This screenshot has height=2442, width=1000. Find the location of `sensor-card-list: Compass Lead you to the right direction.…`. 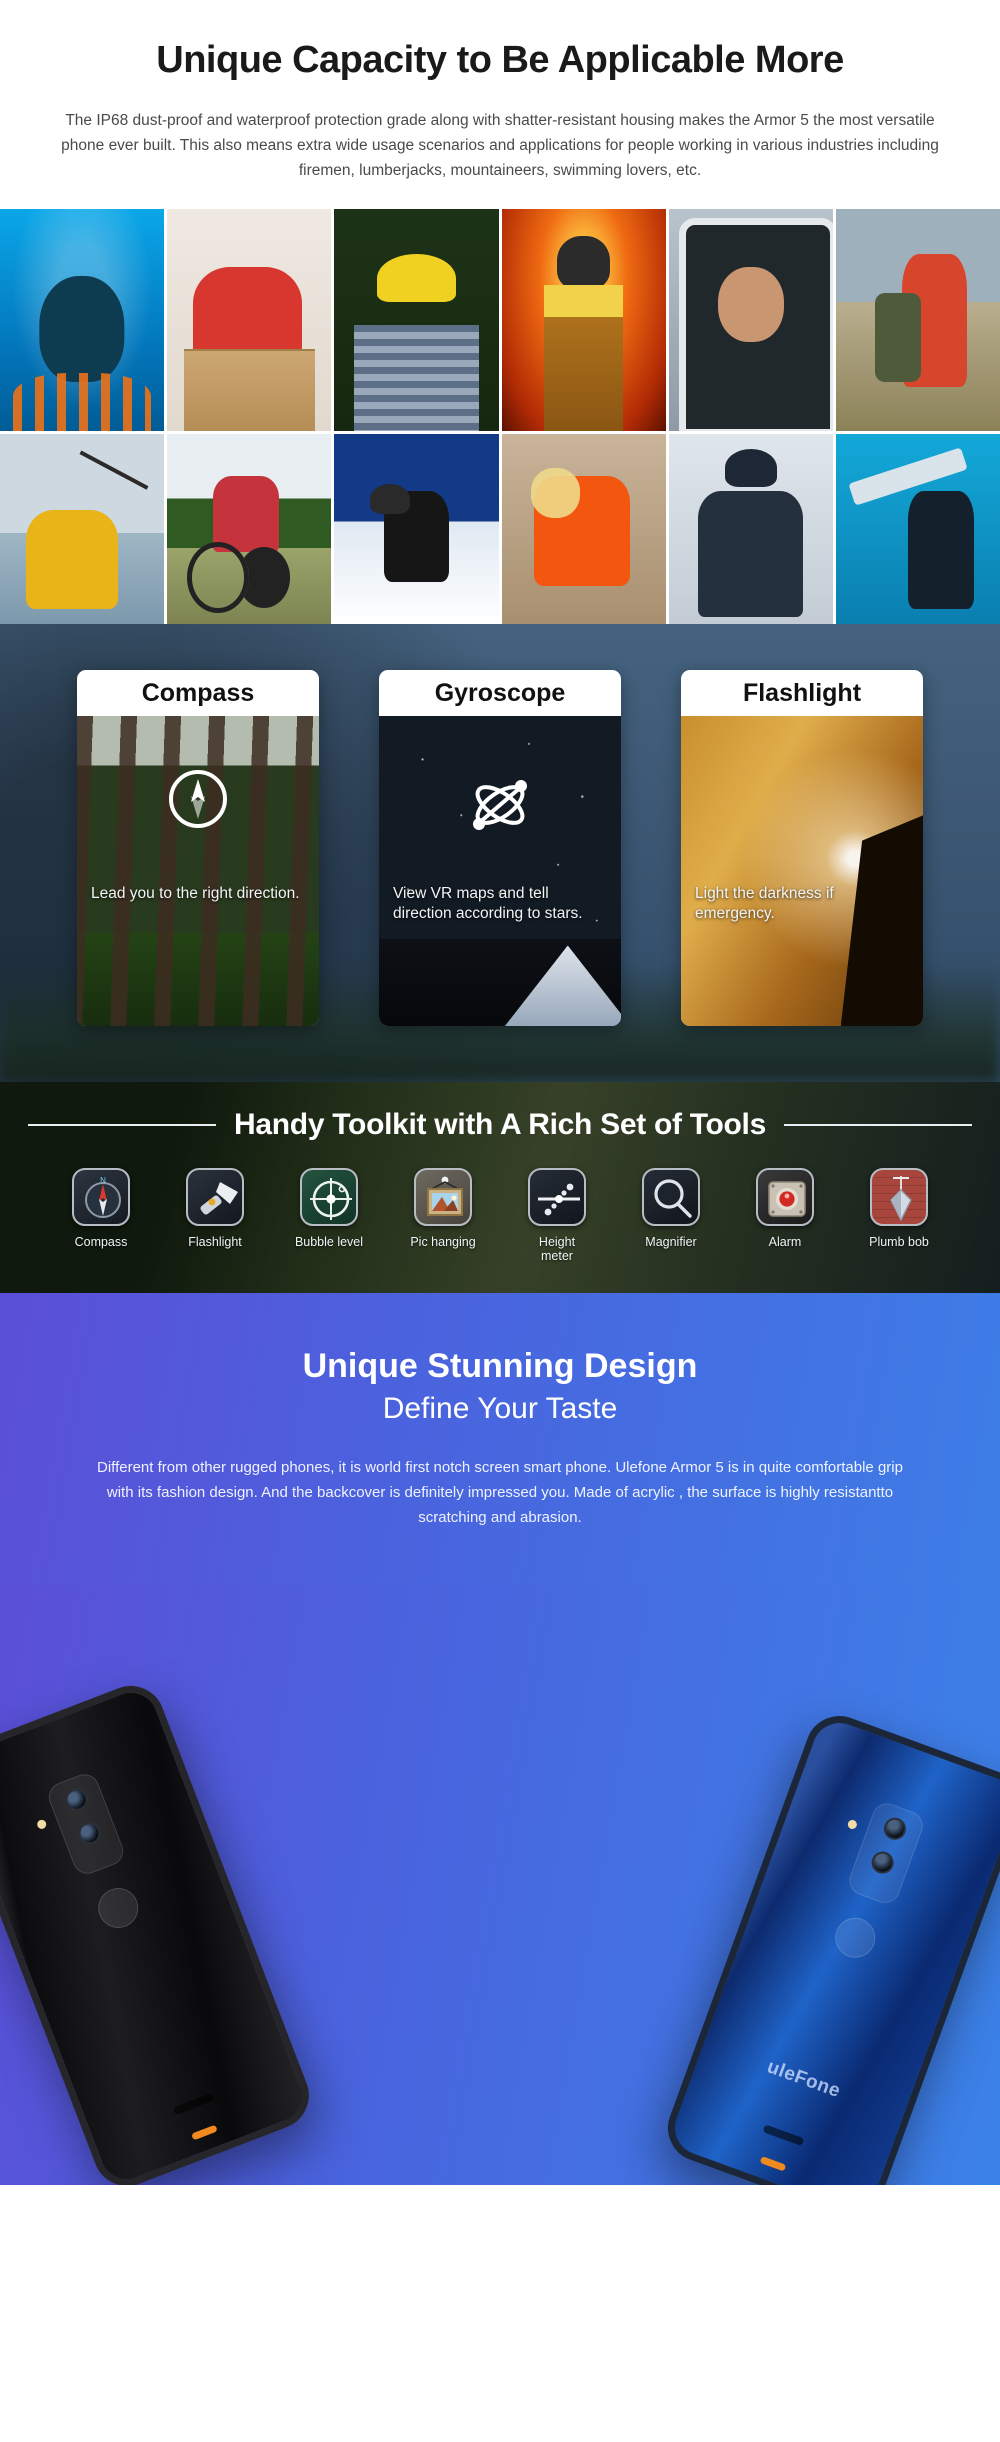

sensor-card-list: Compass Lead you to the right direction.… is located at coordinates (500, 848).